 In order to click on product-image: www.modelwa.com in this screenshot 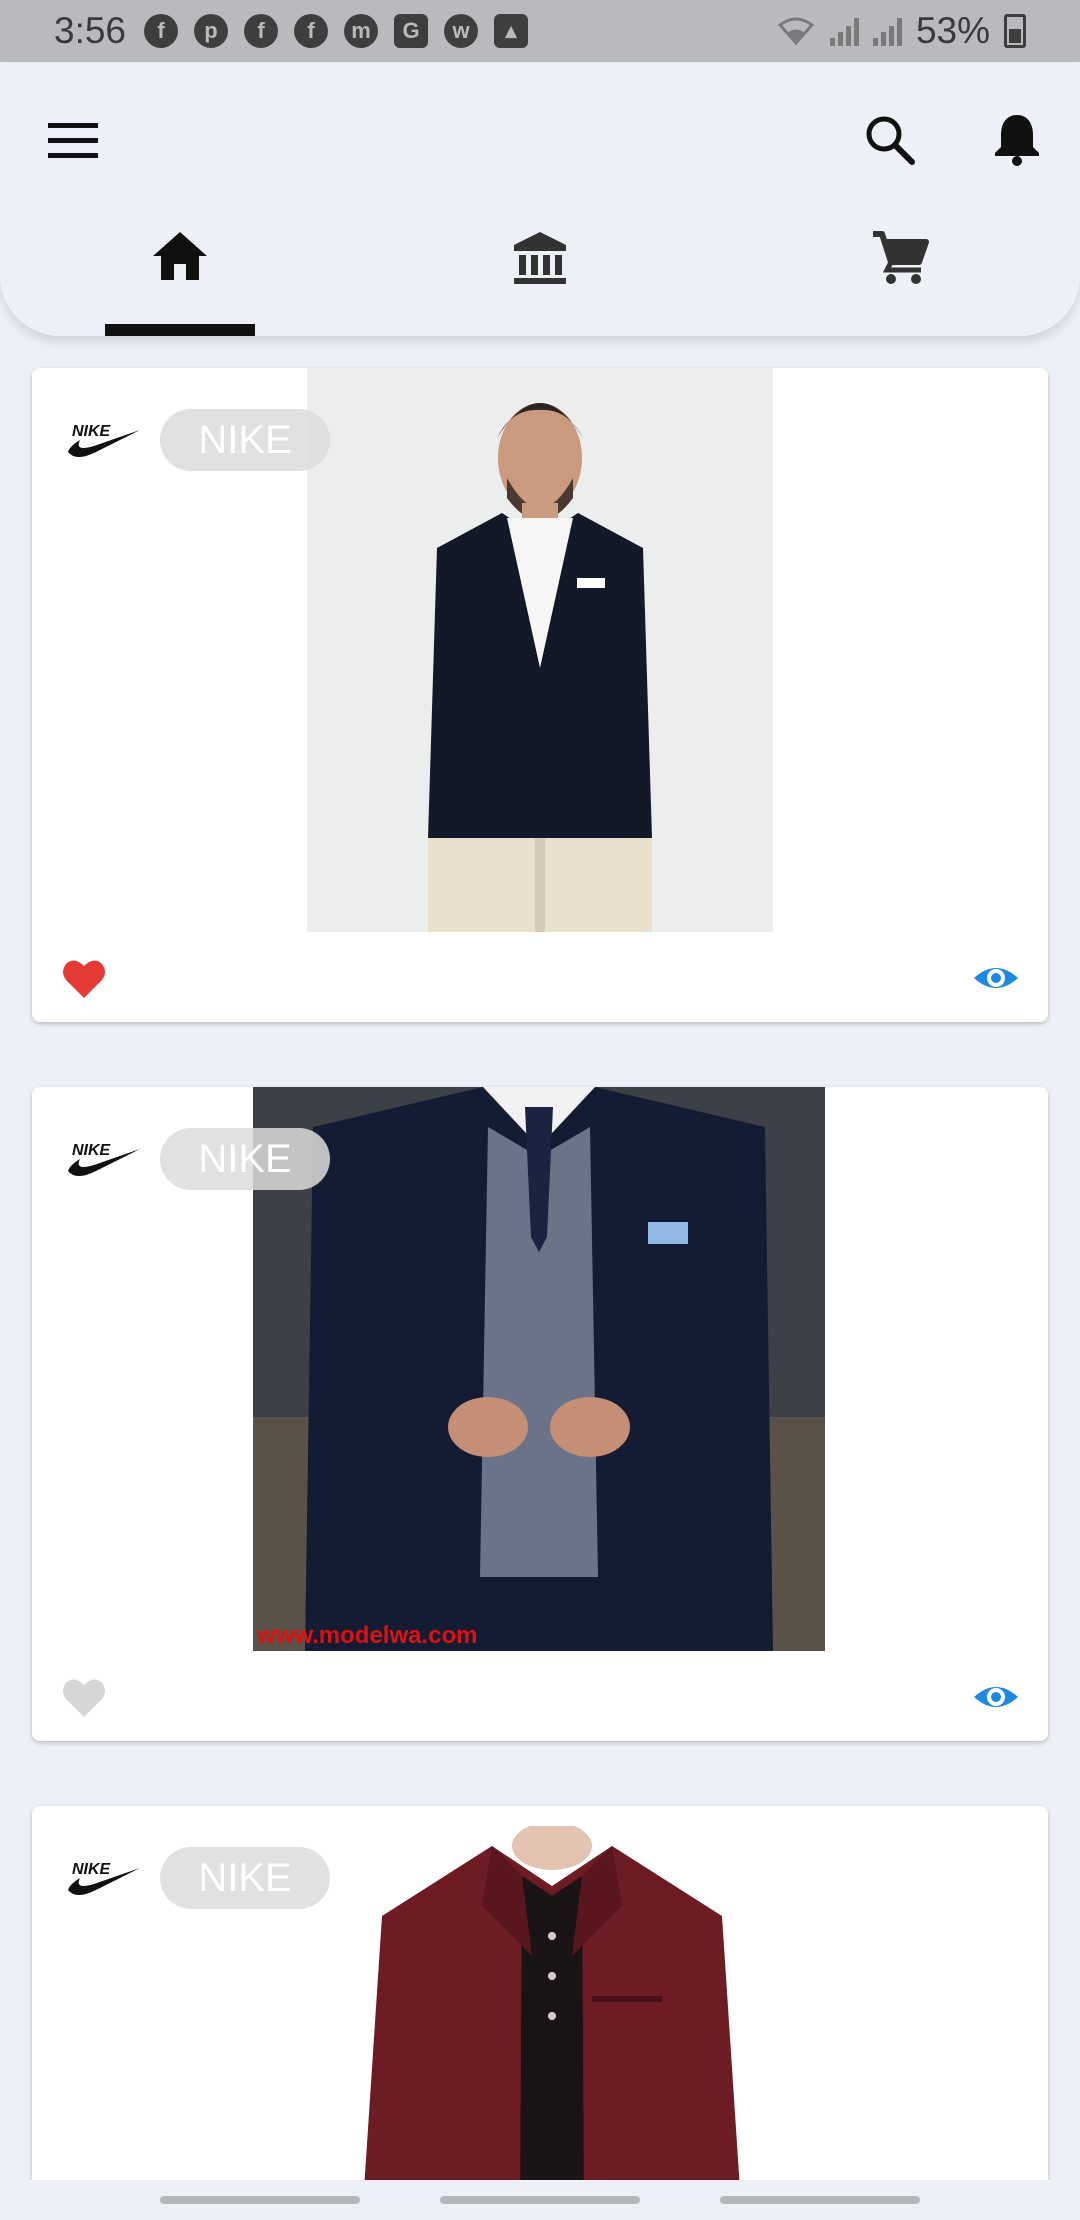, I will do `click(539, 1369)`.